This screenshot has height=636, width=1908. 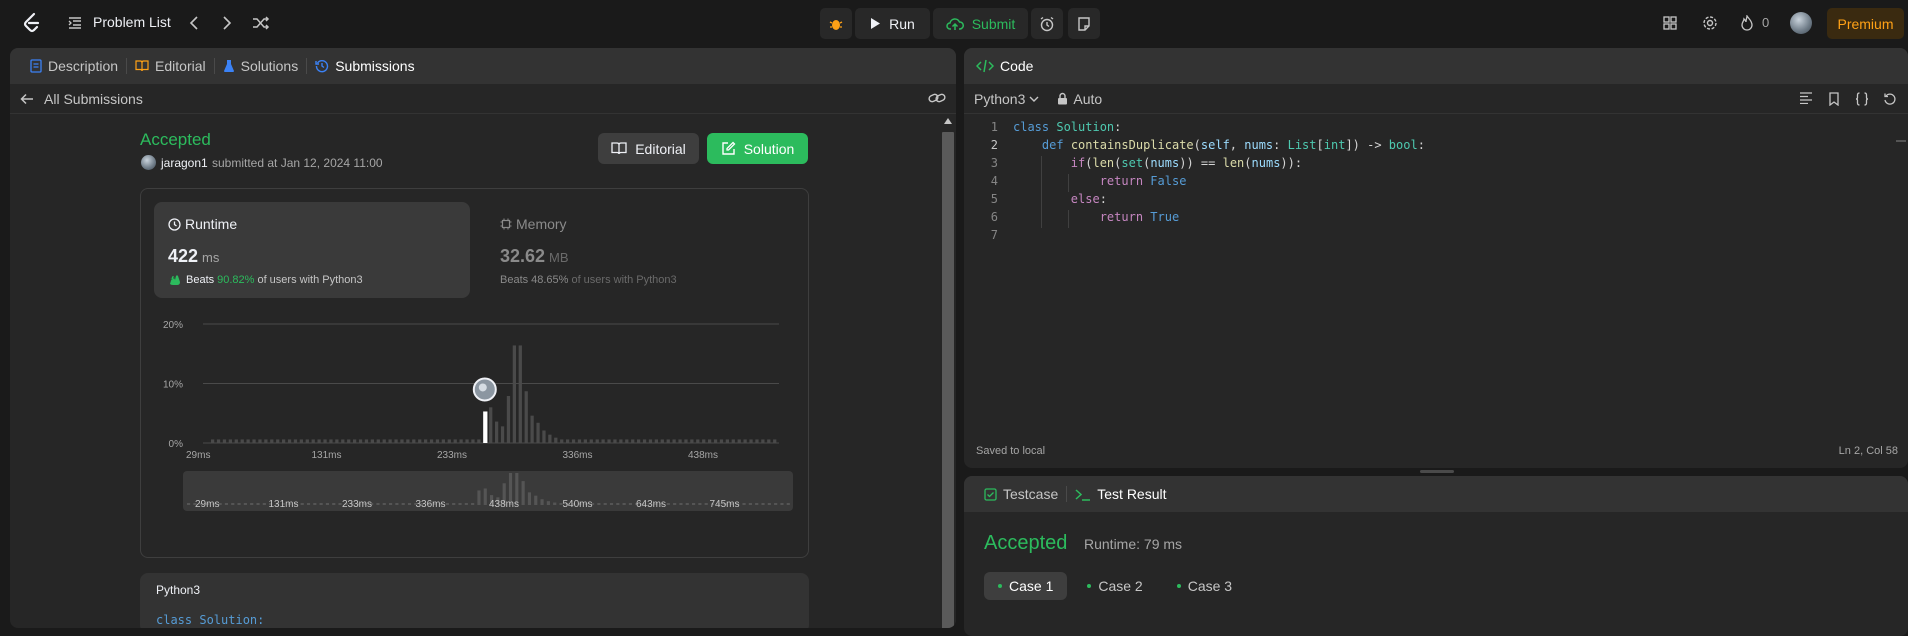 I want to click on pass-dot, so click(x=1089, y=586).